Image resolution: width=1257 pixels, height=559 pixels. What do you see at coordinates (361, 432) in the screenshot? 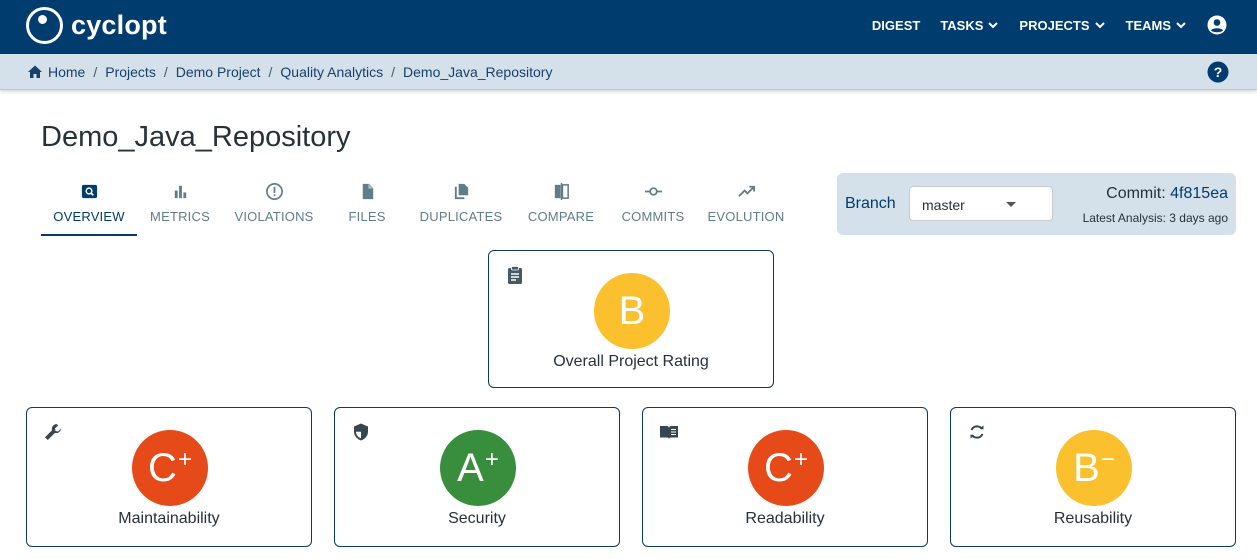
I see `shield-icon` at bounding box center [361, 432].